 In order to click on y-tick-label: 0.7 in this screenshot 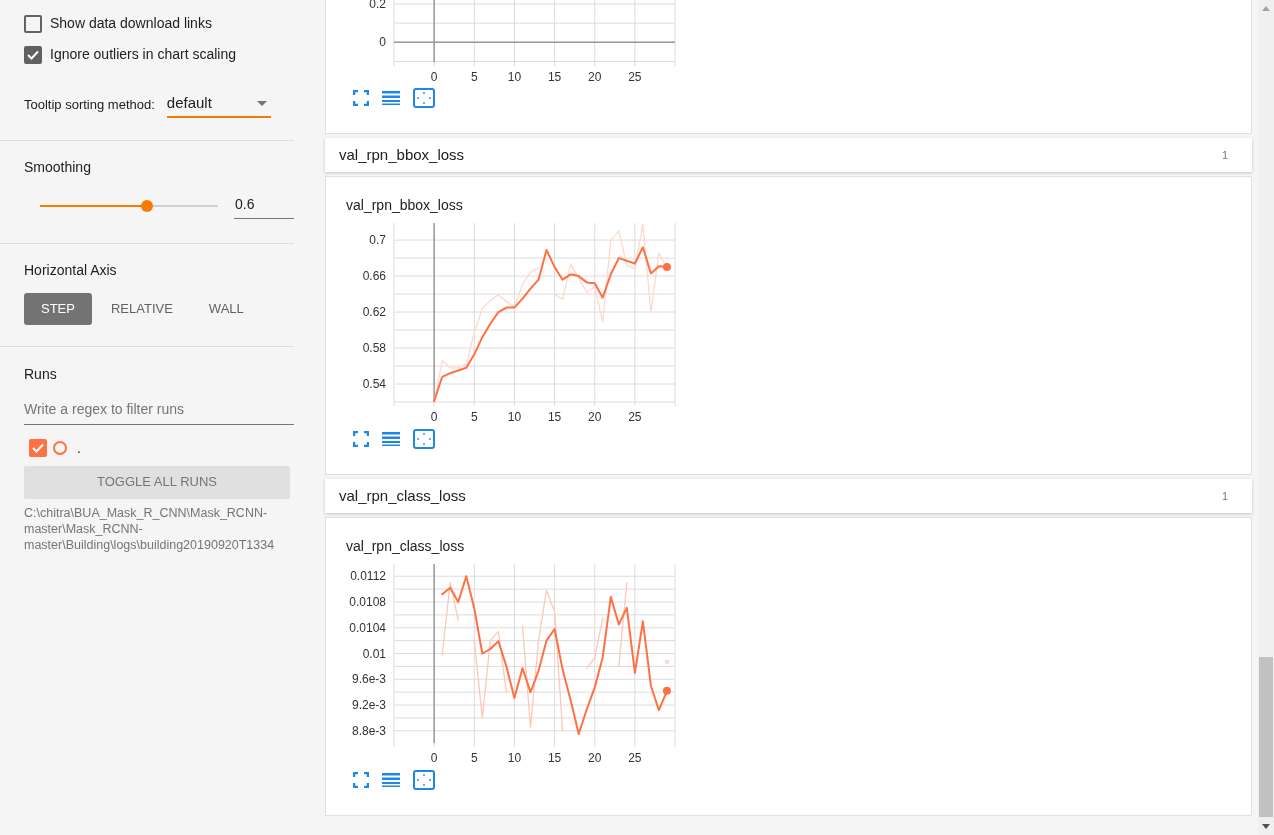, I will do `click(377, 240)`.